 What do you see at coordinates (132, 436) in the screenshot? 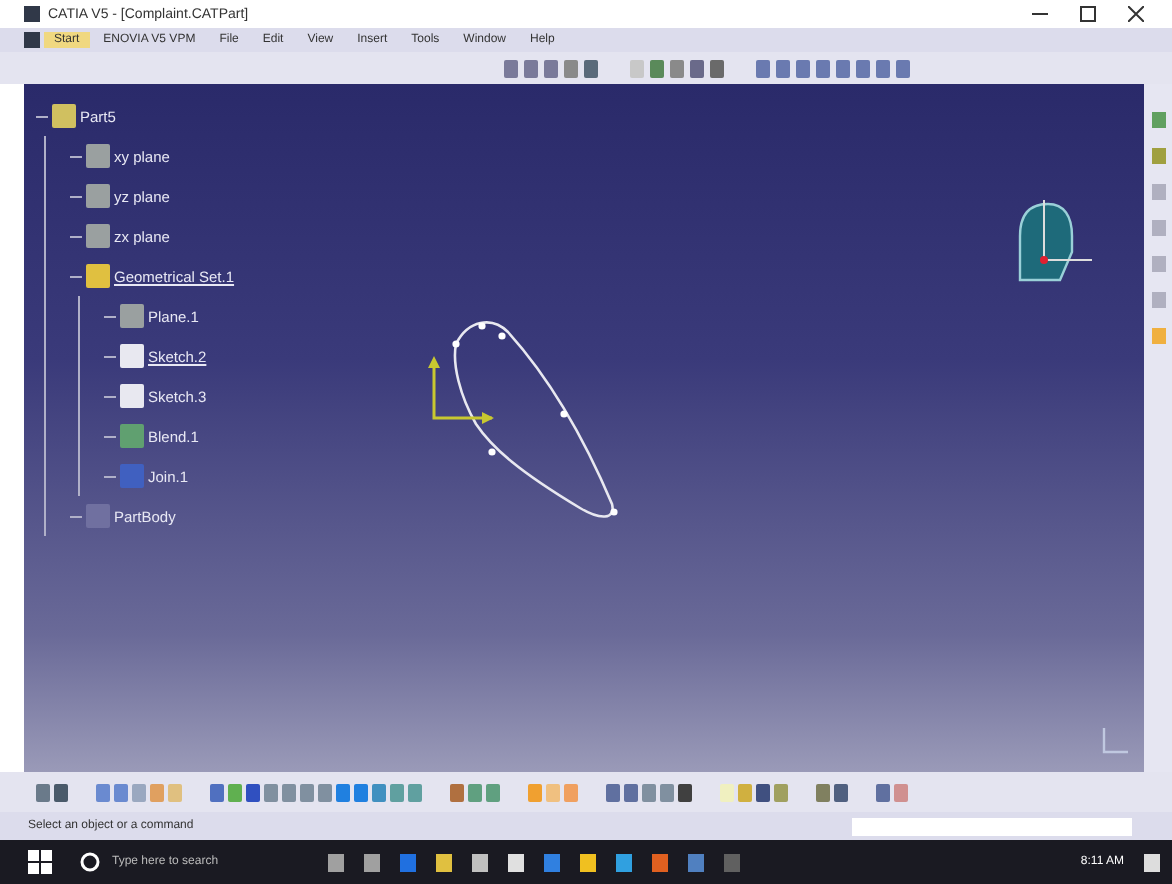
I see `blend-icon` at bounding box center [132, 436].